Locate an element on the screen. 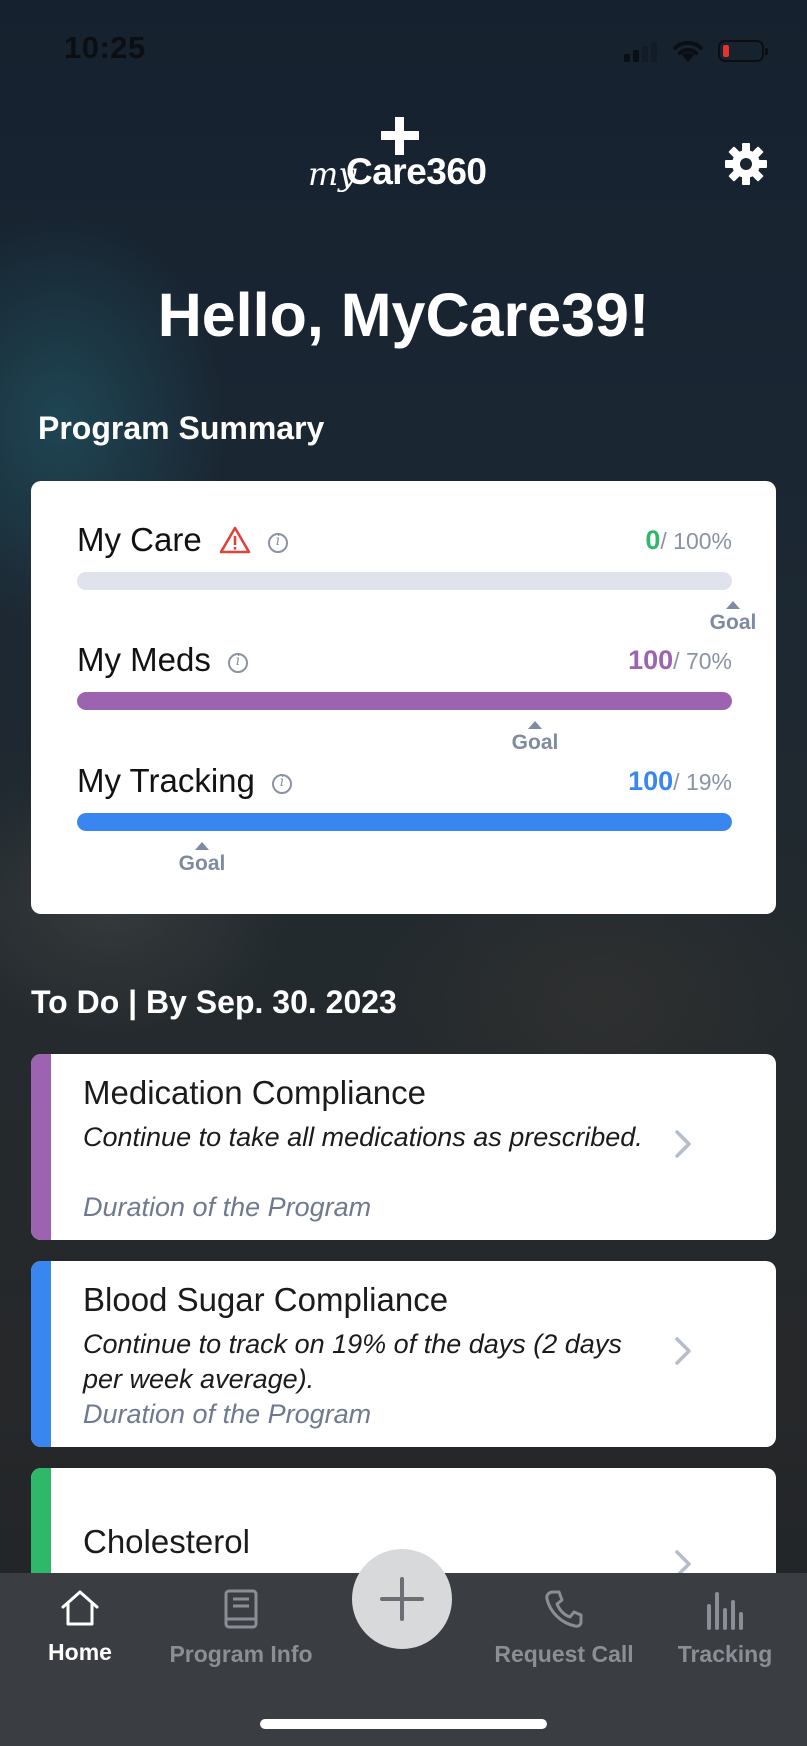  settings-gear-icon is located at coordinates (746, 164).